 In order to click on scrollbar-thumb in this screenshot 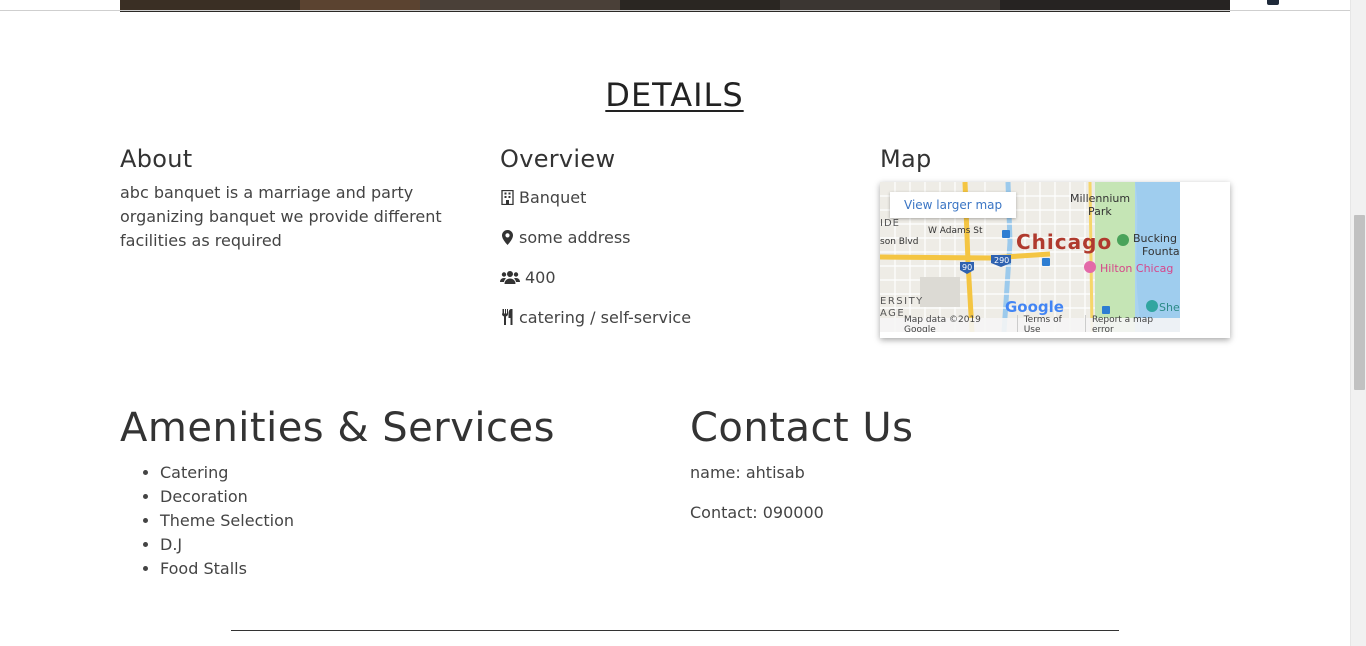, I will do `click(1359, 302)`.